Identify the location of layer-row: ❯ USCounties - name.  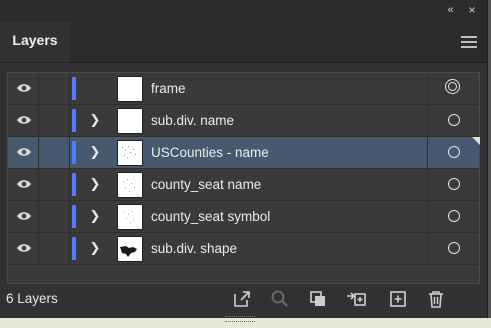
(244, 153).